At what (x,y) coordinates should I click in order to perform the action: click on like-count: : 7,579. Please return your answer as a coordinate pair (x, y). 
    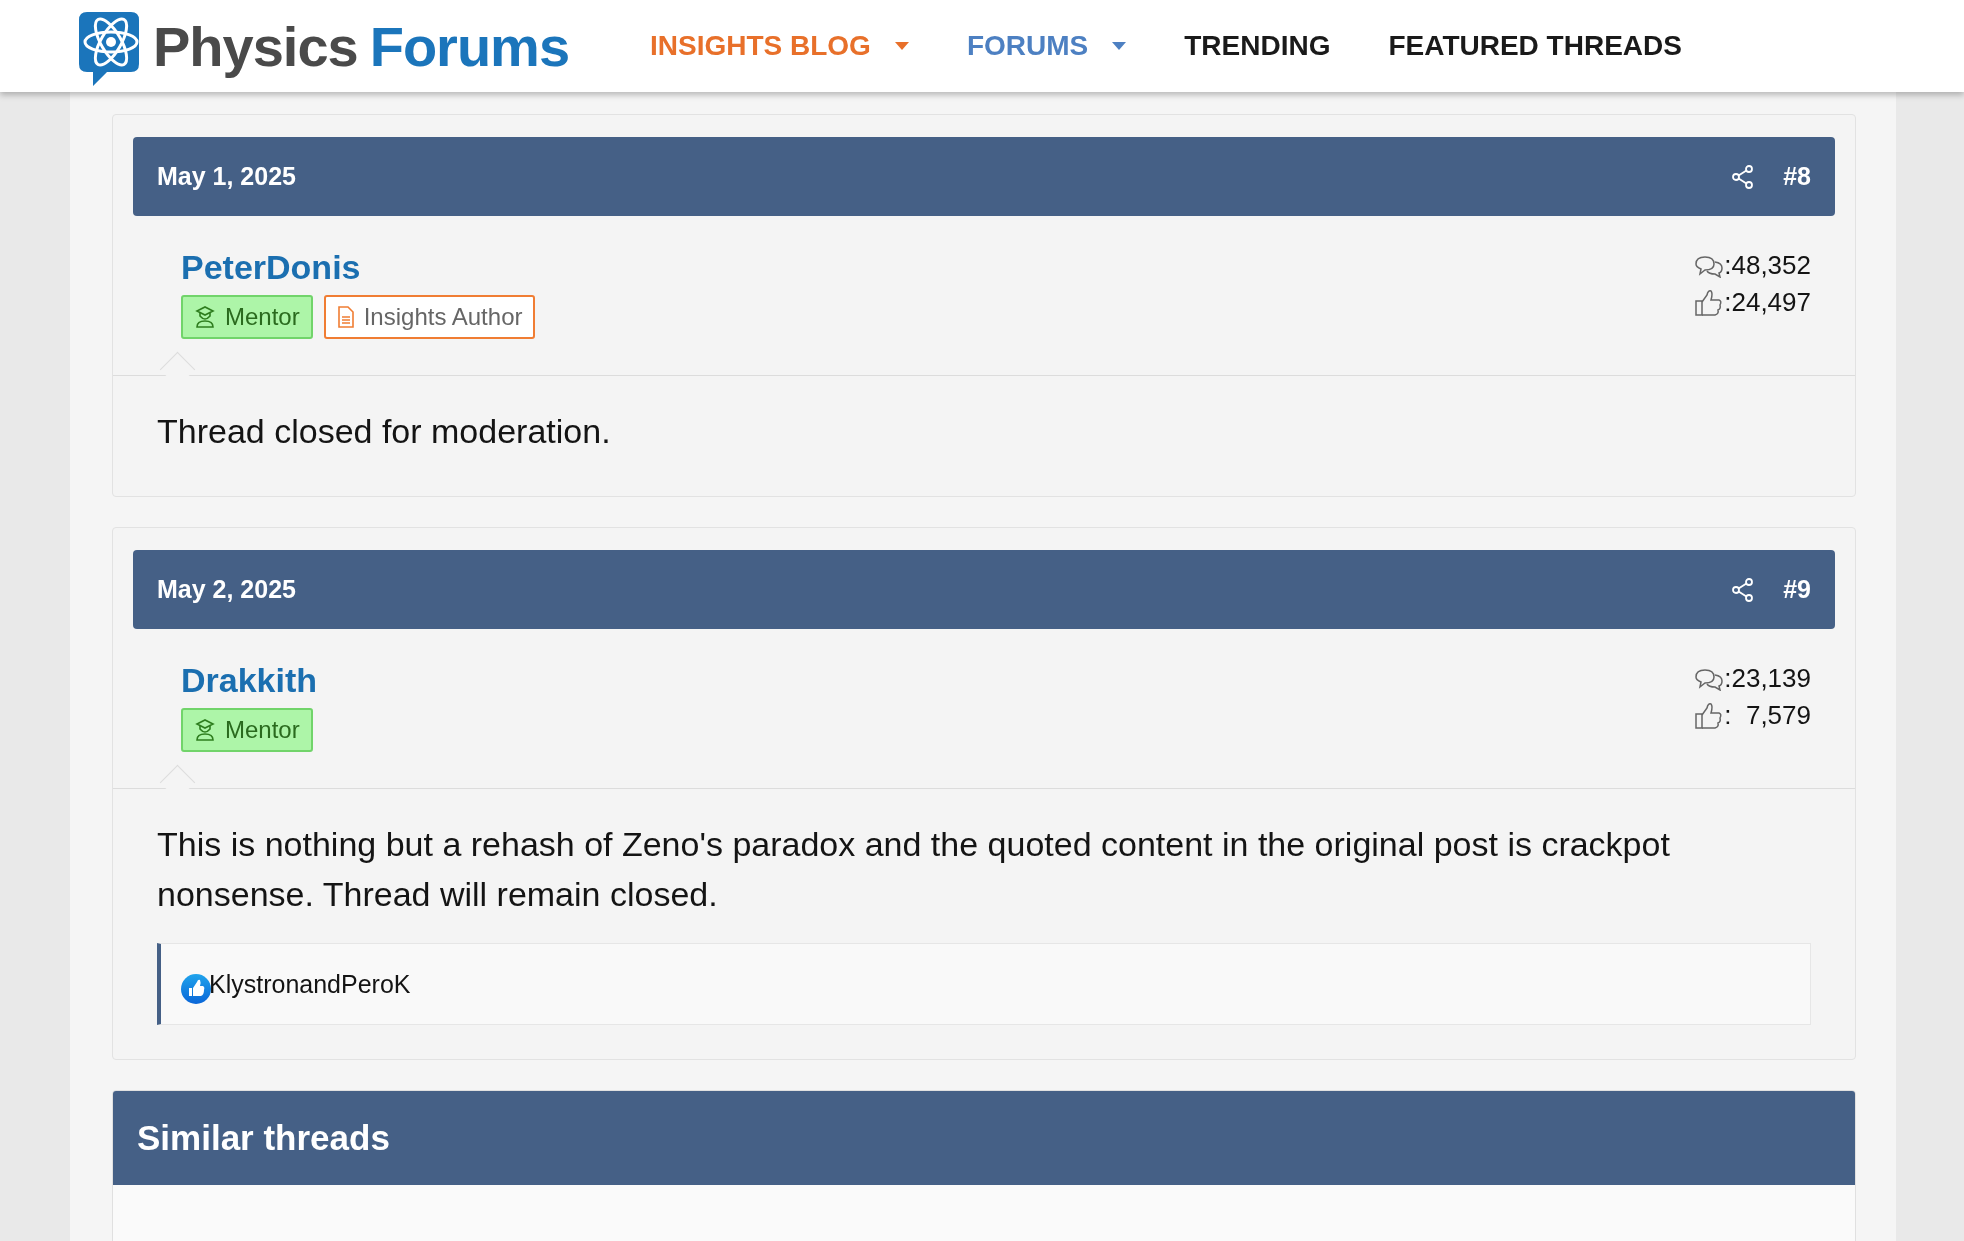
    Looking at the image, I should click on (1767, 715).